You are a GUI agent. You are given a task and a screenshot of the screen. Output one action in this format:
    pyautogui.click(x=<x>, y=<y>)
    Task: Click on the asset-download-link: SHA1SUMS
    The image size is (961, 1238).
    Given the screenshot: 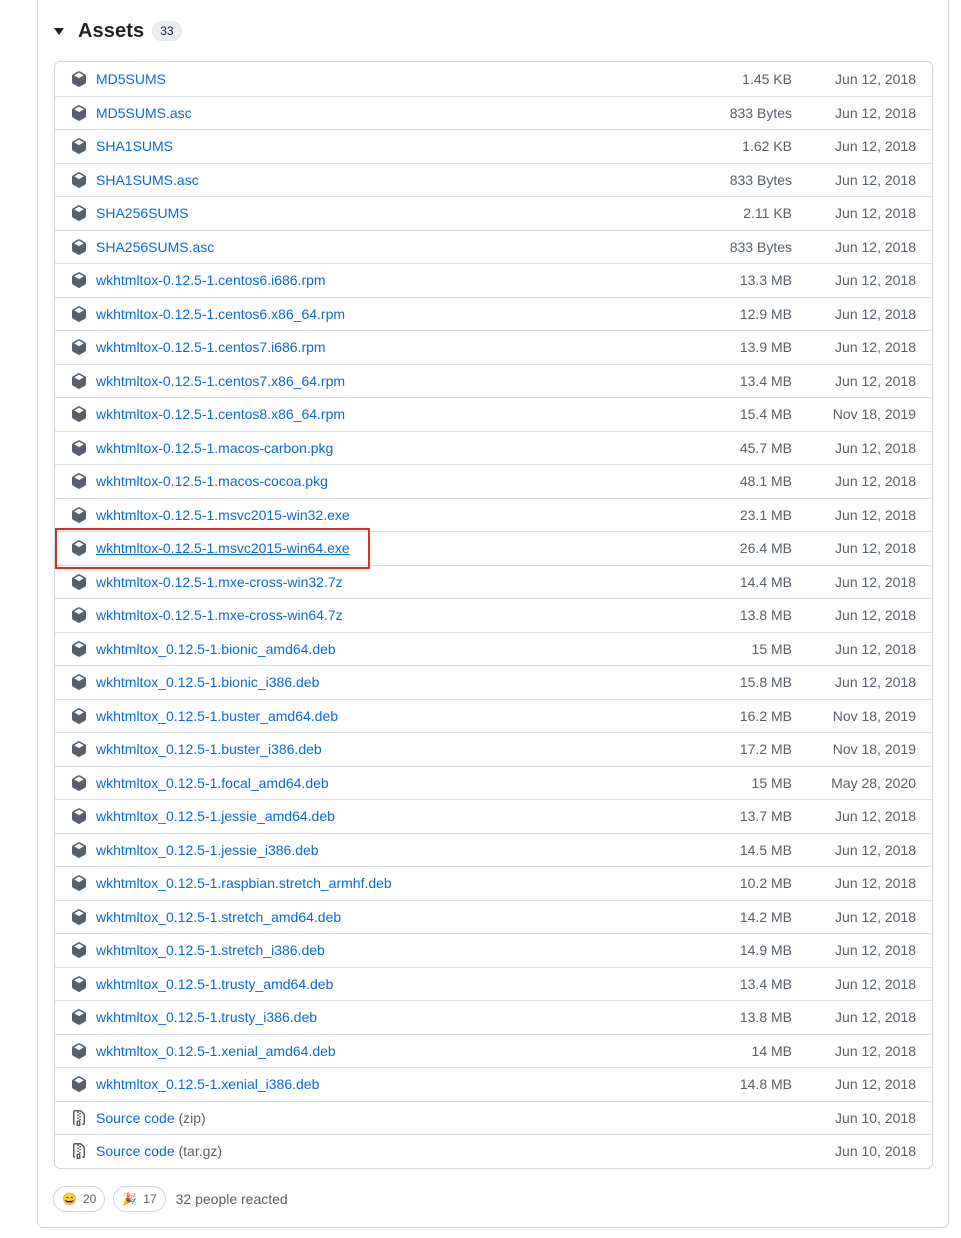 What is the action you would take?
    pyautogui.click(x=134, y=146)
    